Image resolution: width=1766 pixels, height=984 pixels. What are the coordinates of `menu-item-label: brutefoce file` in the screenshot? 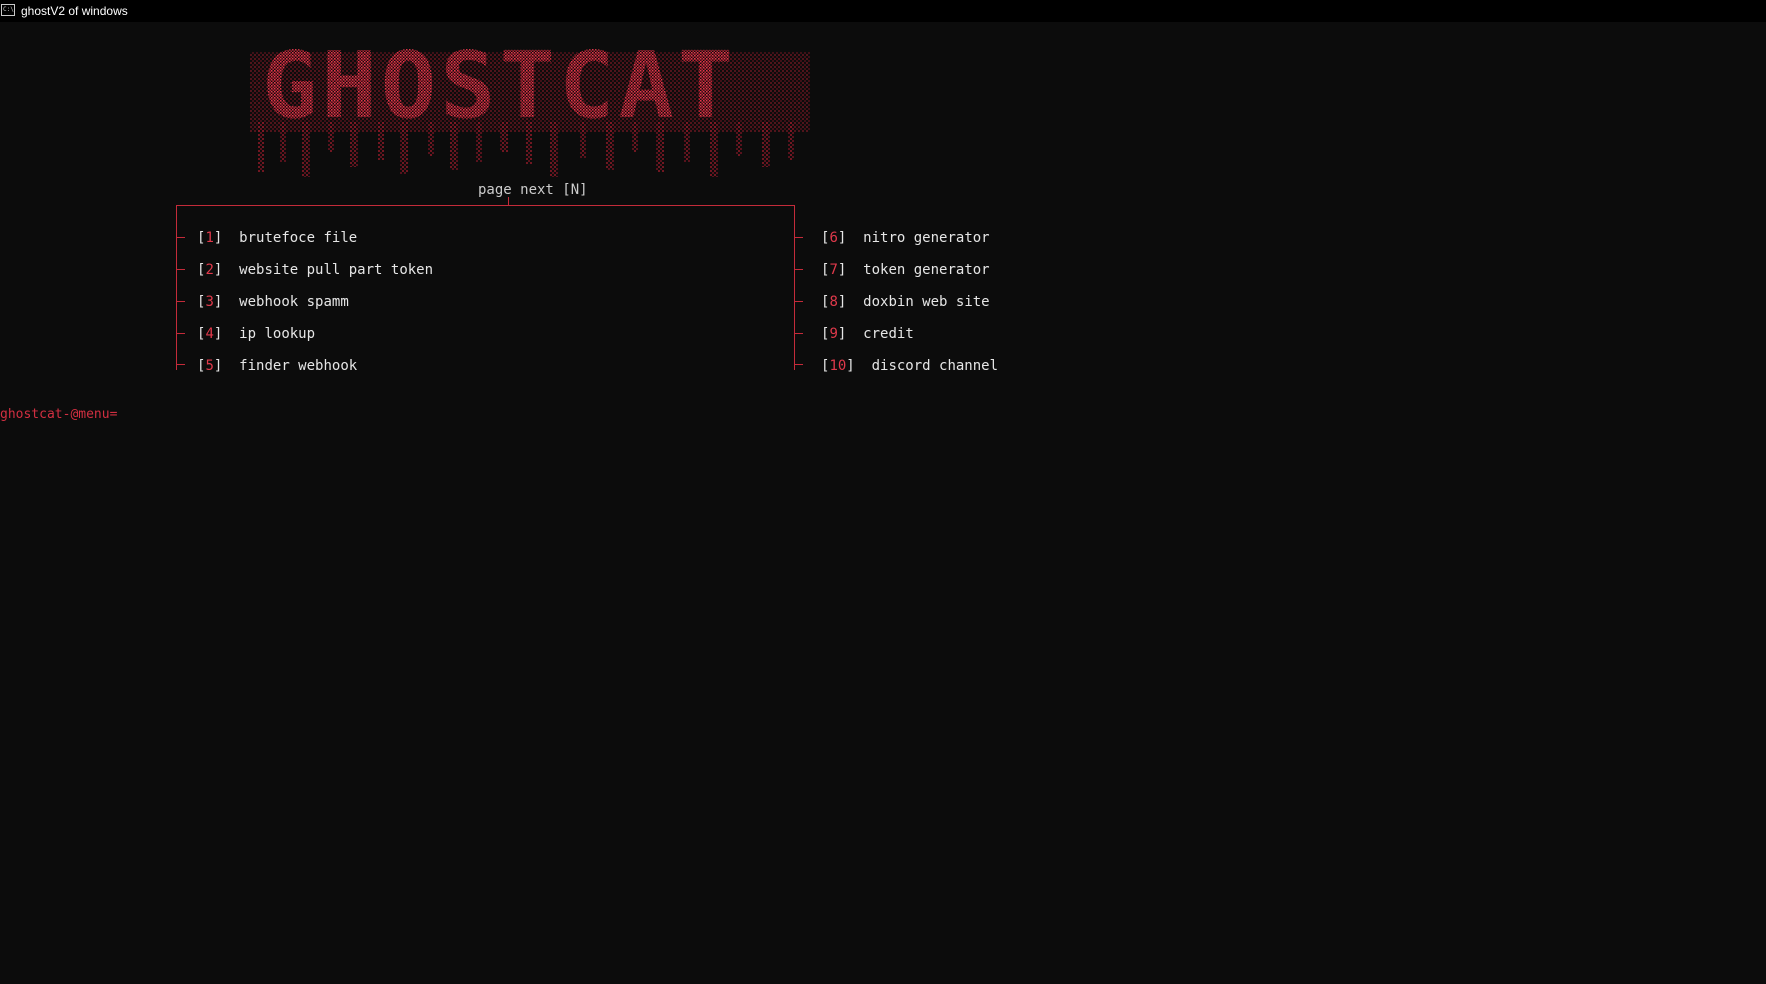 It's located at (298, 238).